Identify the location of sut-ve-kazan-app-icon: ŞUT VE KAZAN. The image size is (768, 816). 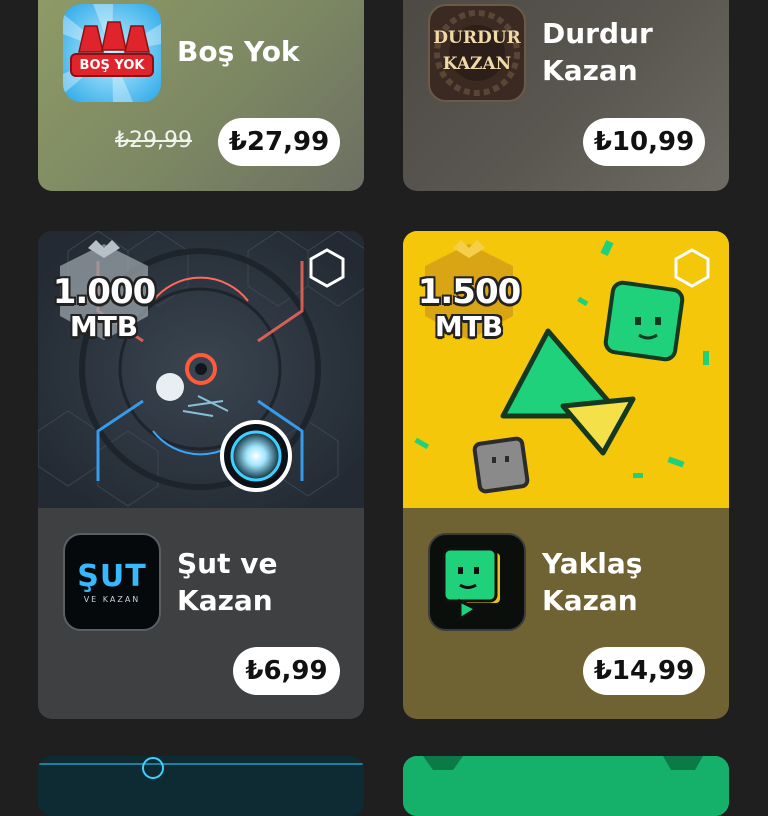
(112, 582).